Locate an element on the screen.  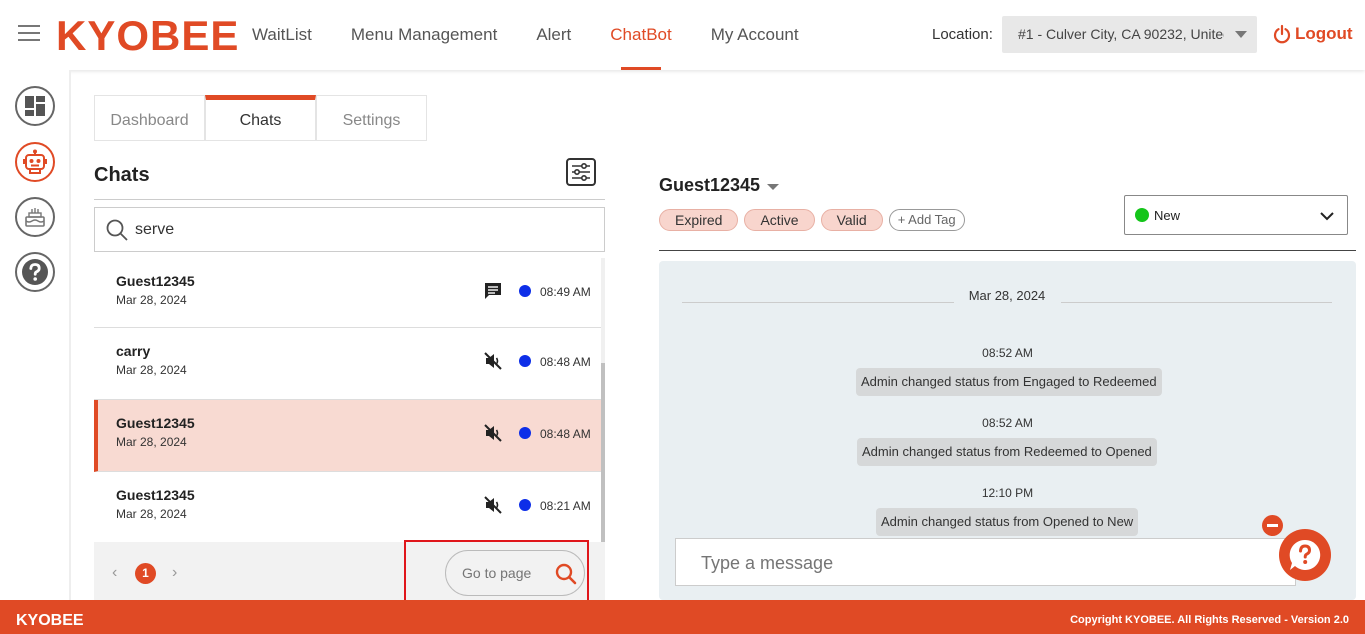
logout-button: Logout is located at coordinates (1312, 34).